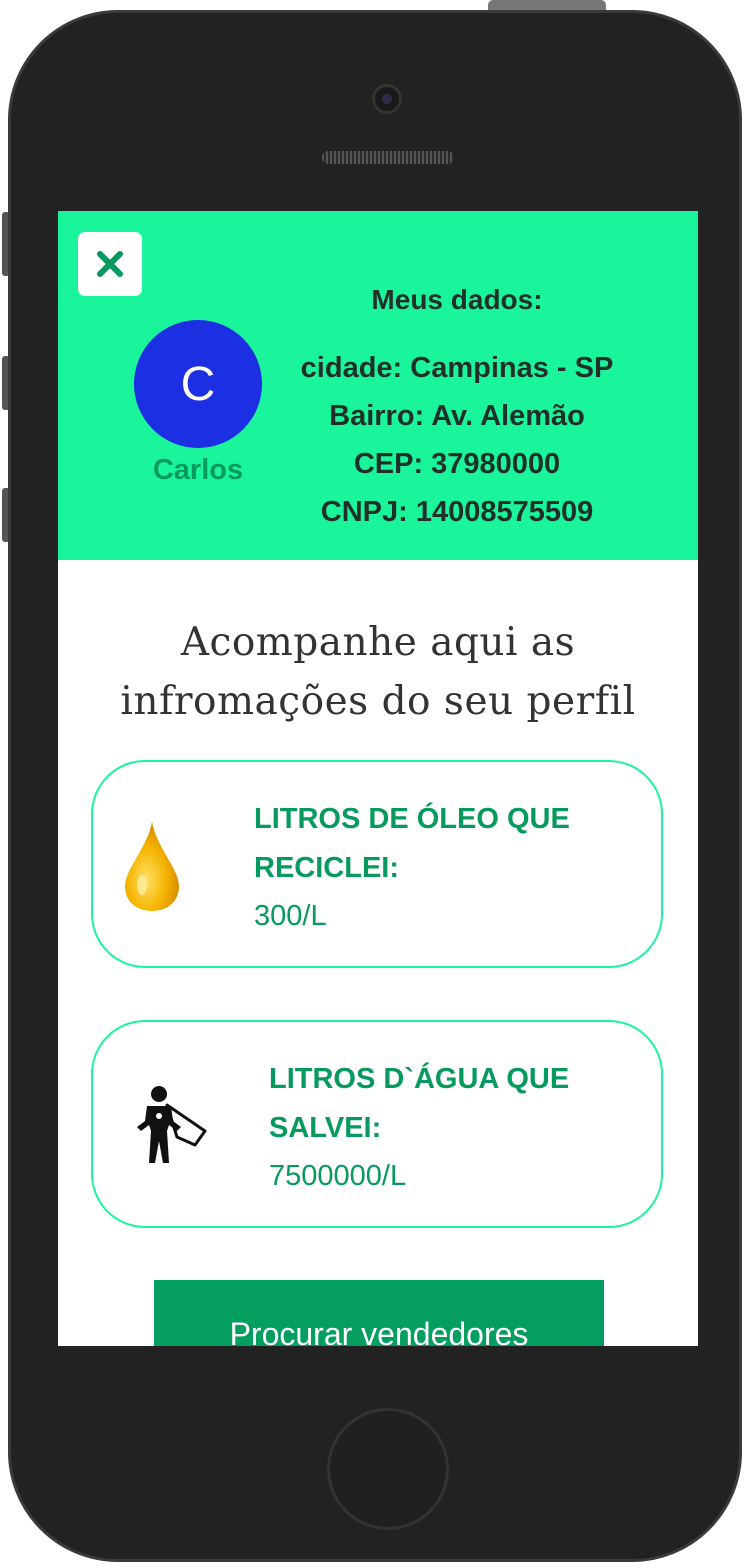 The height and width of the screenshot is (1568, 748). I want to click on info-title: Meus dados:, so click(457, 299).